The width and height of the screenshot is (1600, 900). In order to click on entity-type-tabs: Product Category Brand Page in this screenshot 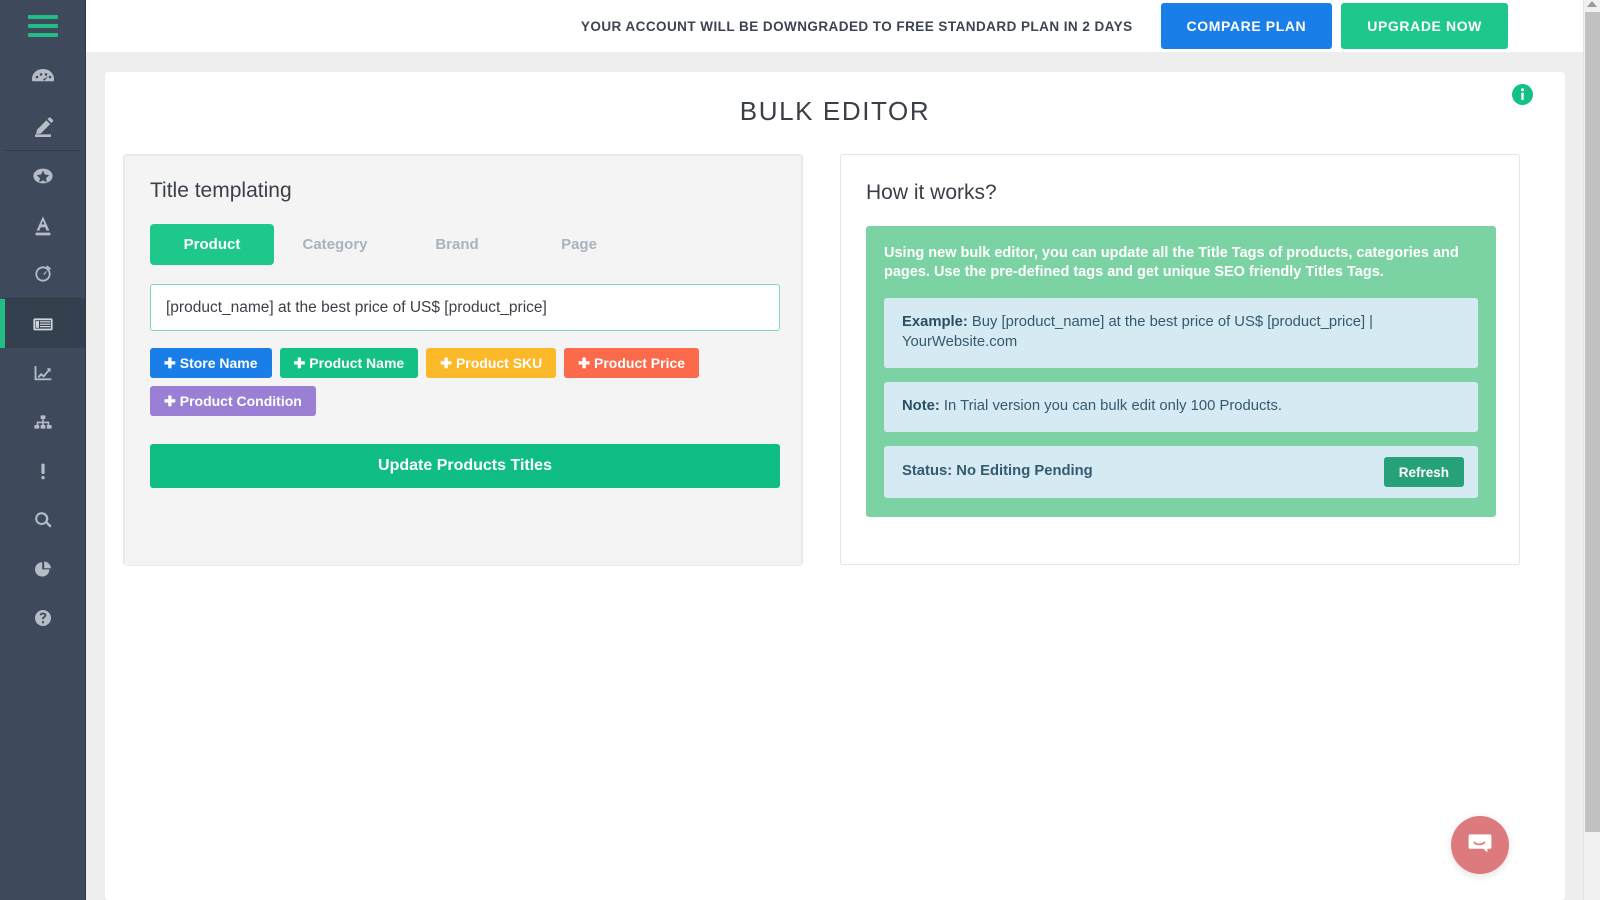, I will do `click(463, 244)`.